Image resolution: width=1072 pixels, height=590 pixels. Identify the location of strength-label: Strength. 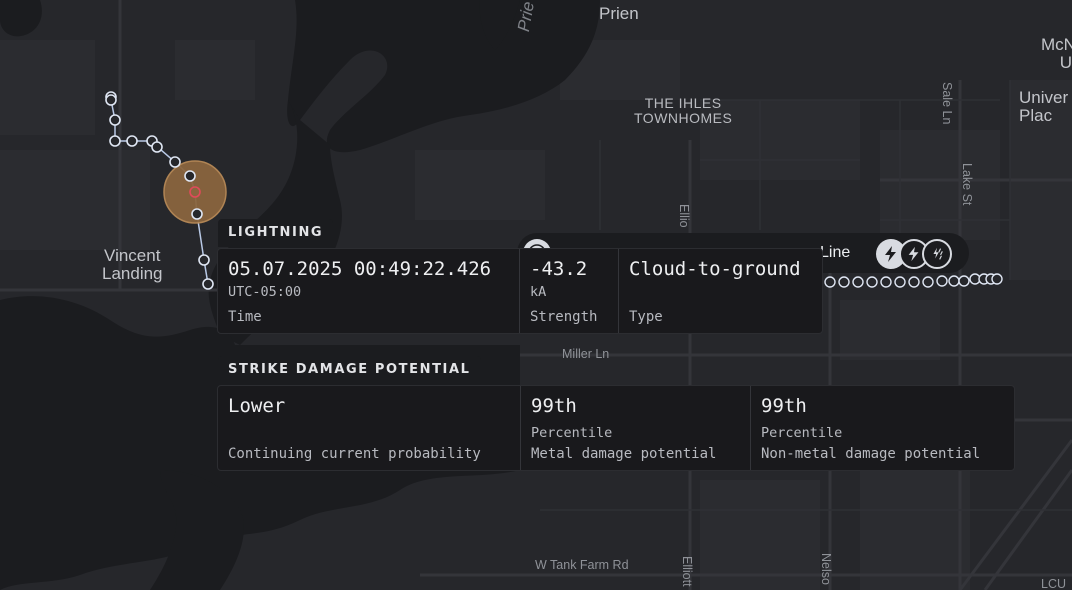
(564, 317).